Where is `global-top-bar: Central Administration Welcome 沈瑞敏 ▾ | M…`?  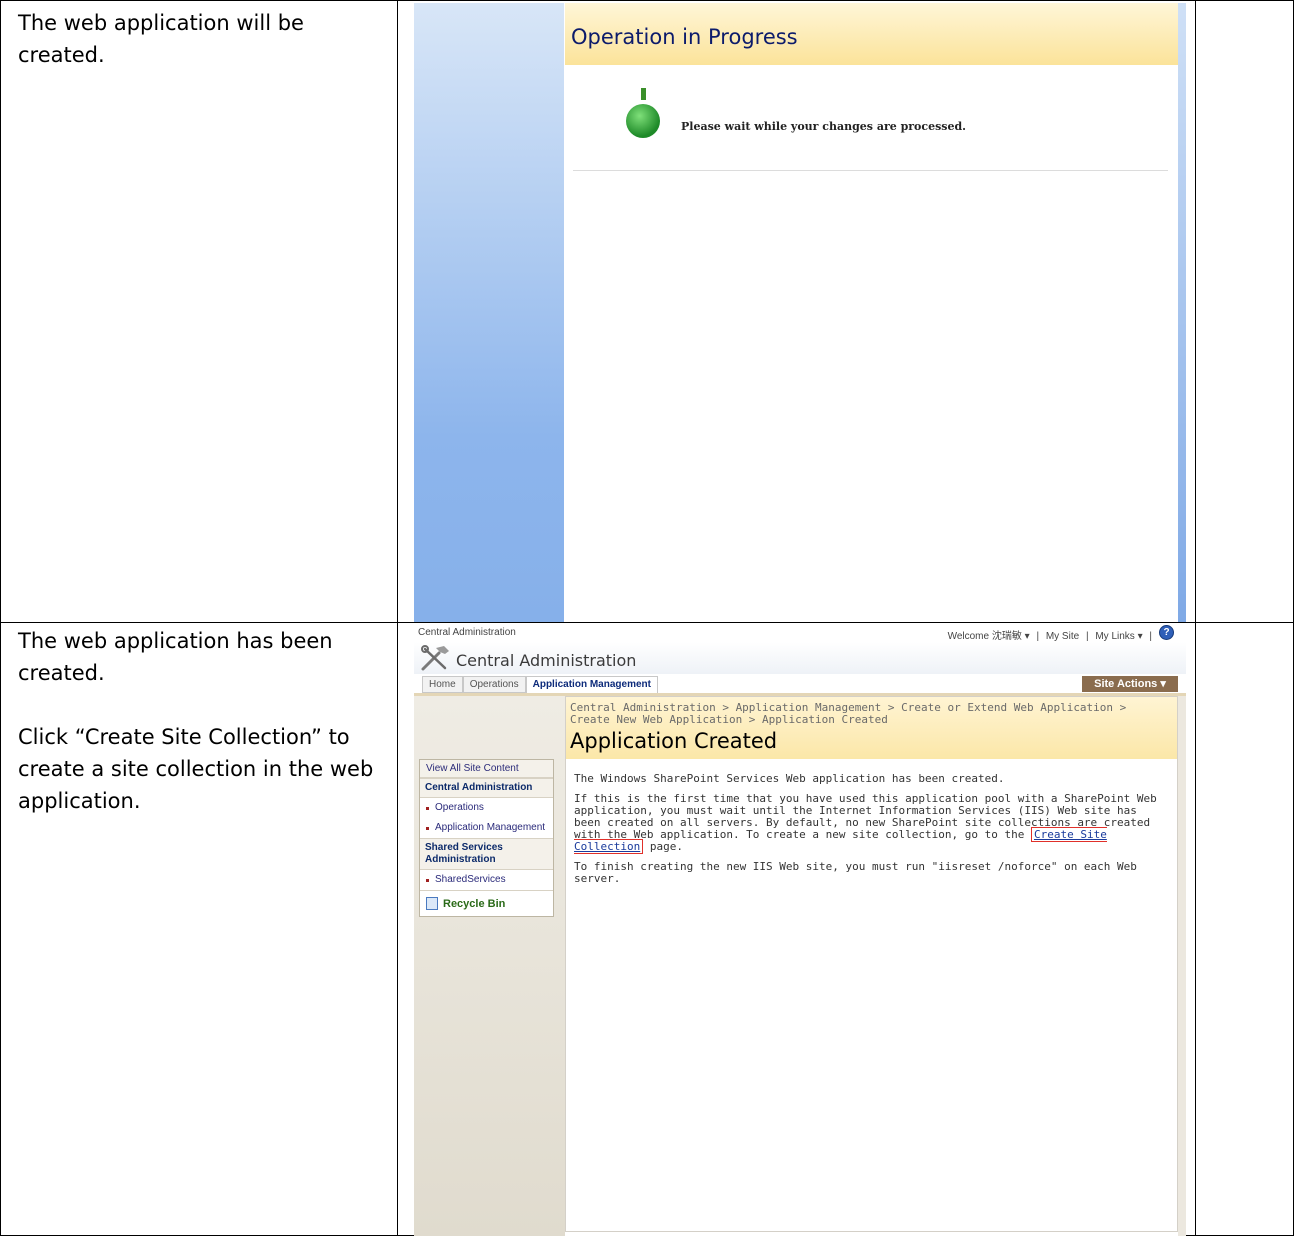 global-top-bar: Central Administration Welcome 沈瑞敏 ▾ | M… is located at coordinates (800, 633).